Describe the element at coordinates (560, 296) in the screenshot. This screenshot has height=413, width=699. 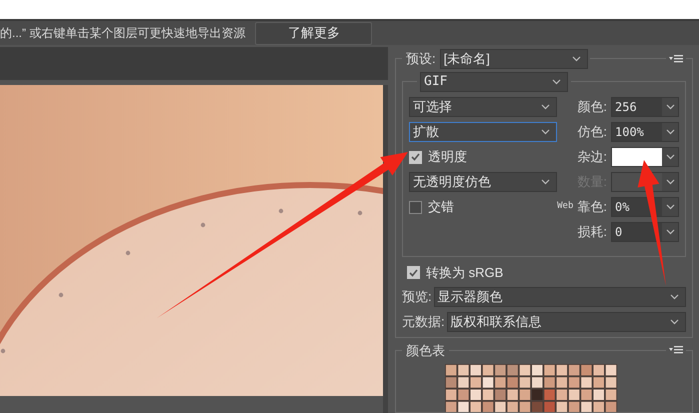
I see `dropdown: 显示器颜色` at that location.